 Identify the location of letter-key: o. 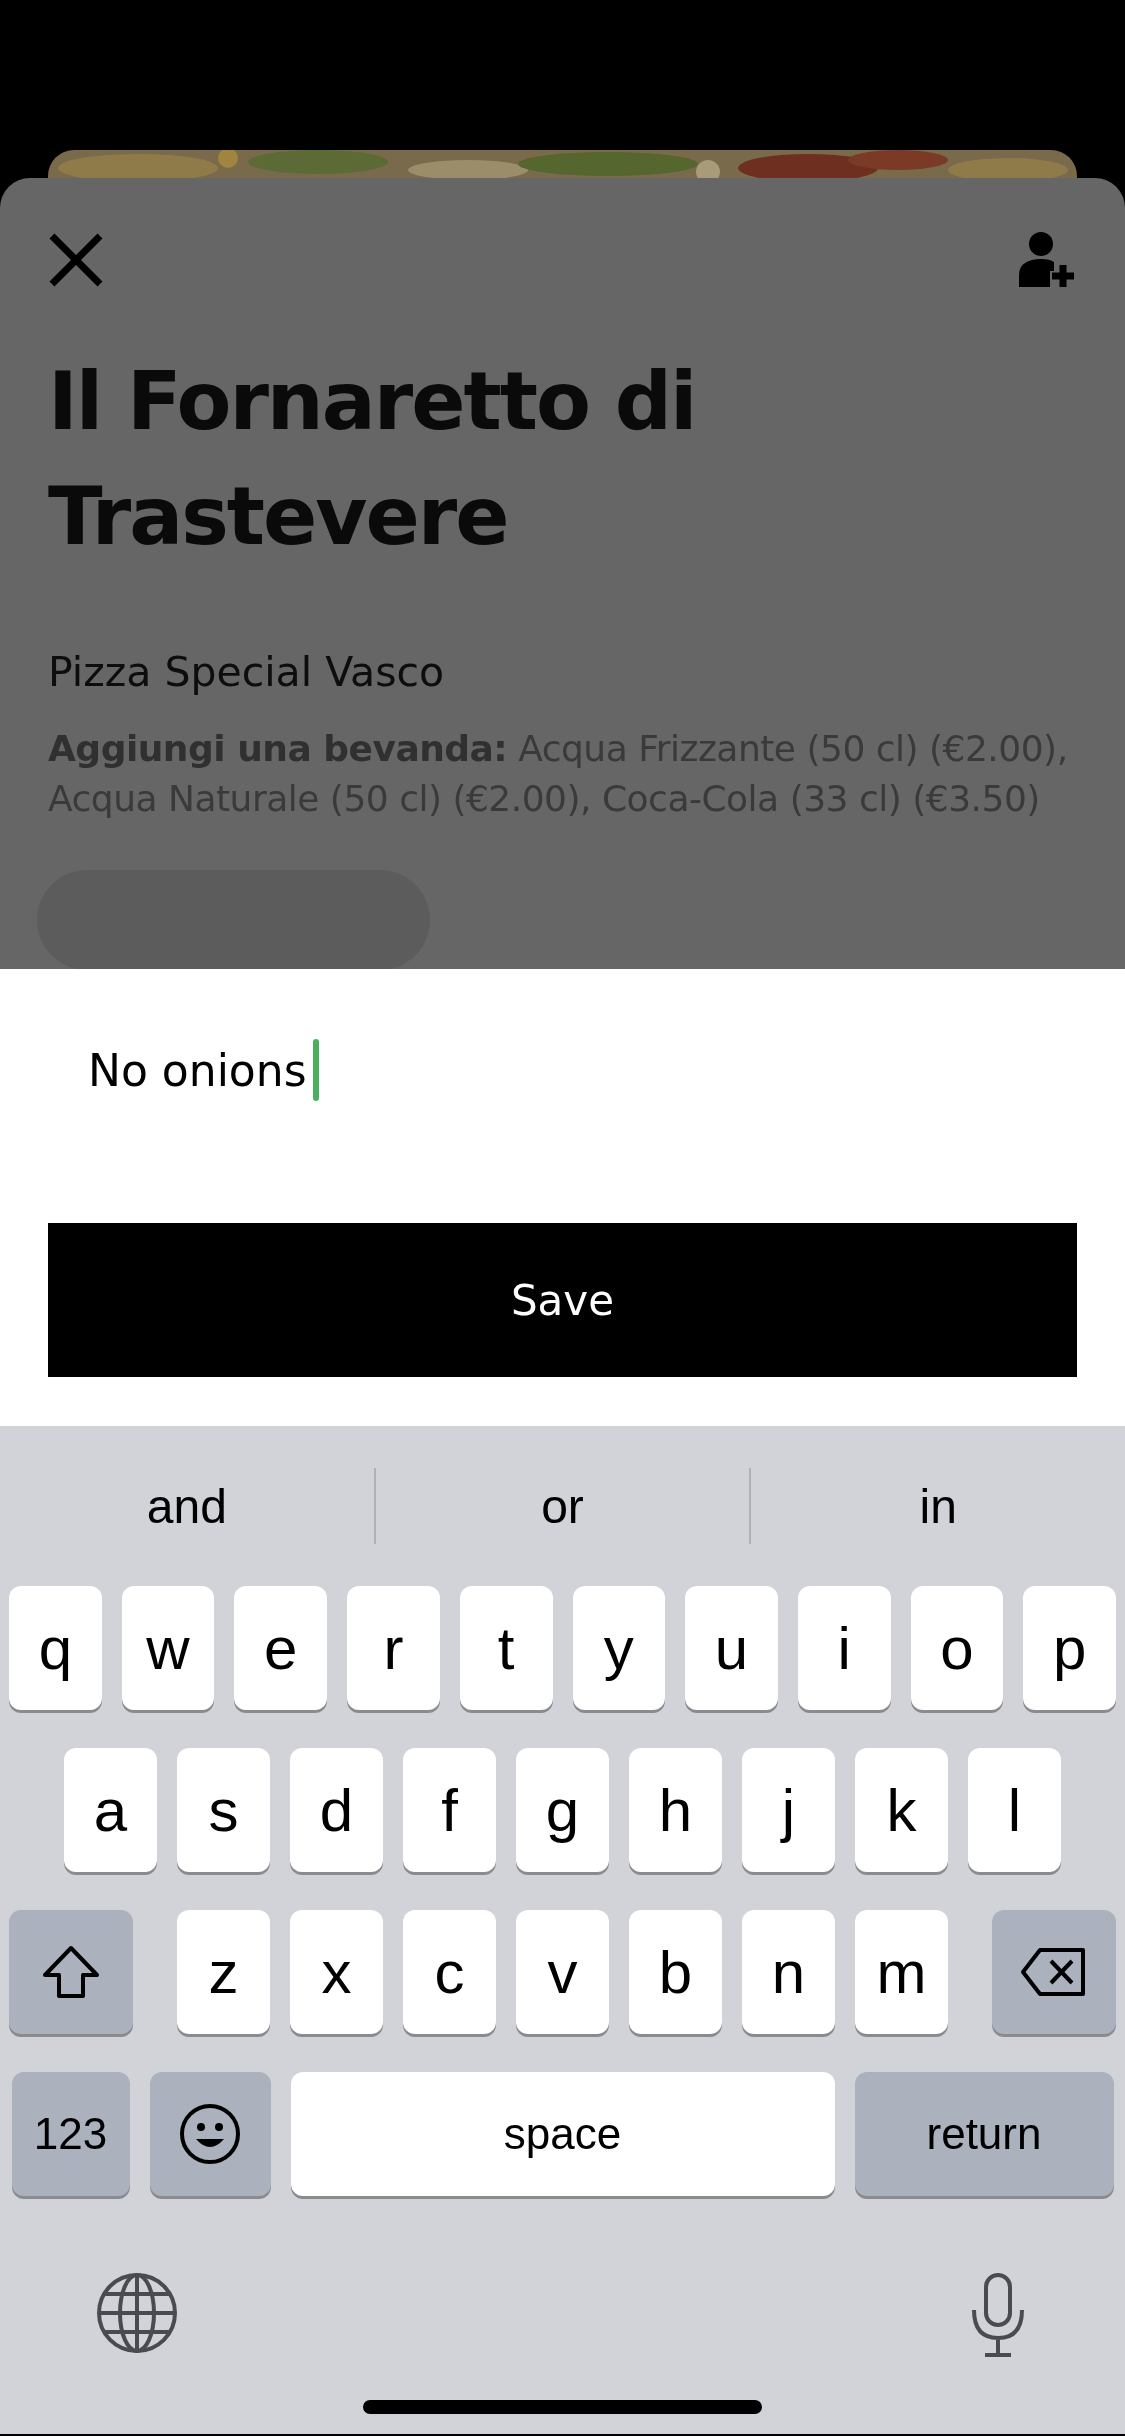
(957, 1648).